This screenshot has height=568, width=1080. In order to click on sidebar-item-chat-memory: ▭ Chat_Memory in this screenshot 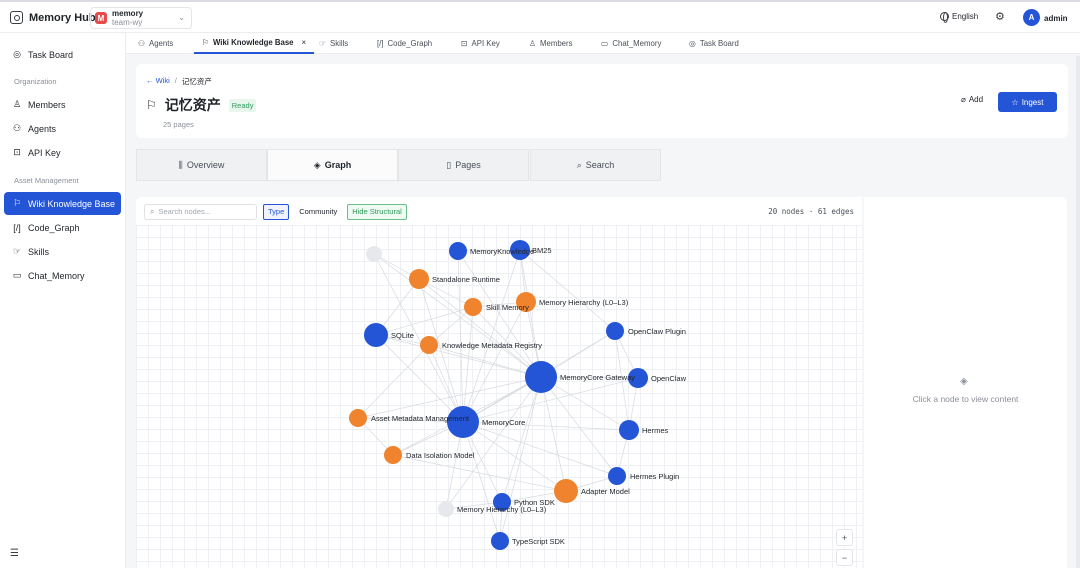, I will do `click(62, 275)`.